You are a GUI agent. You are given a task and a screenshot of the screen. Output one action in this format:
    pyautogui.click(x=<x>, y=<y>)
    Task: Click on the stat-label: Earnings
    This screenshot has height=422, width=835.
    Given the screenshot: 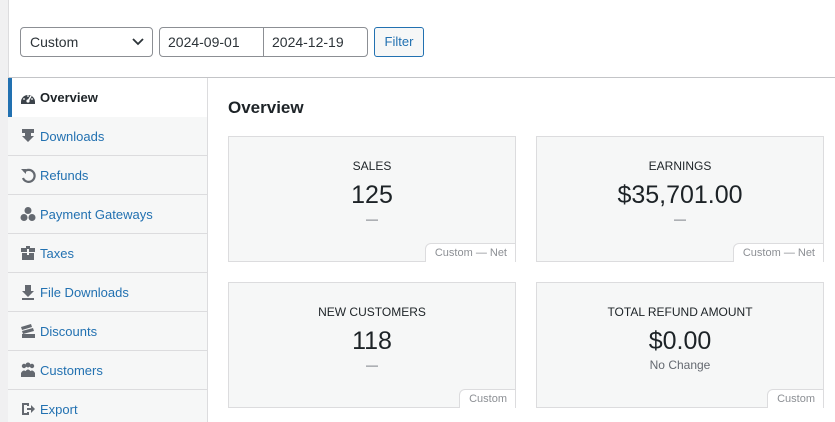 What is the action you would take?
    pyautogui.click(x=680, y=166)
    